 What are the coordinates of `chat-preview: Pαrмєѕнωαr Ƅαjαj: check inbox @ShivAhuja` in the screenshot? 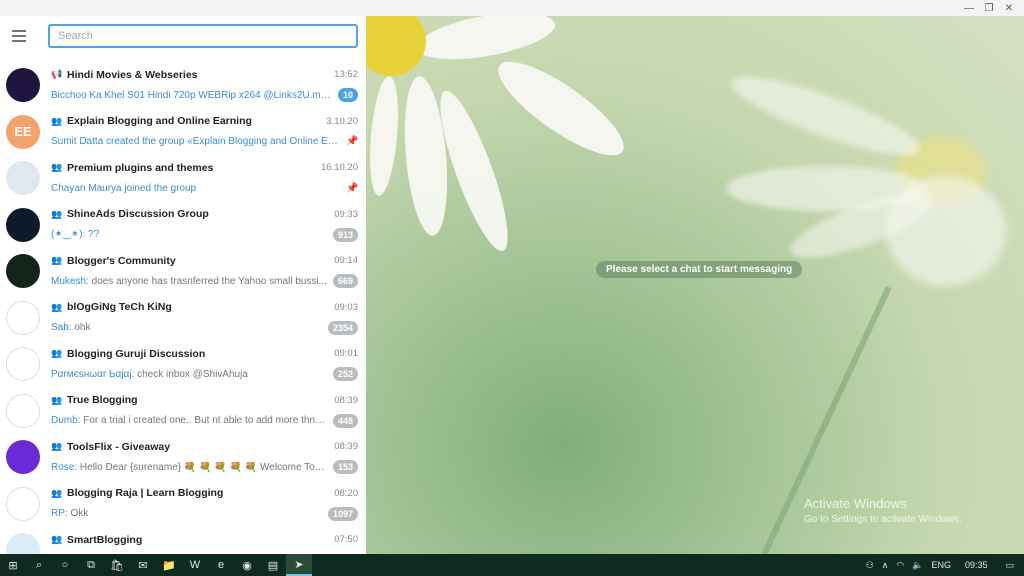 It's located at (149, 374).